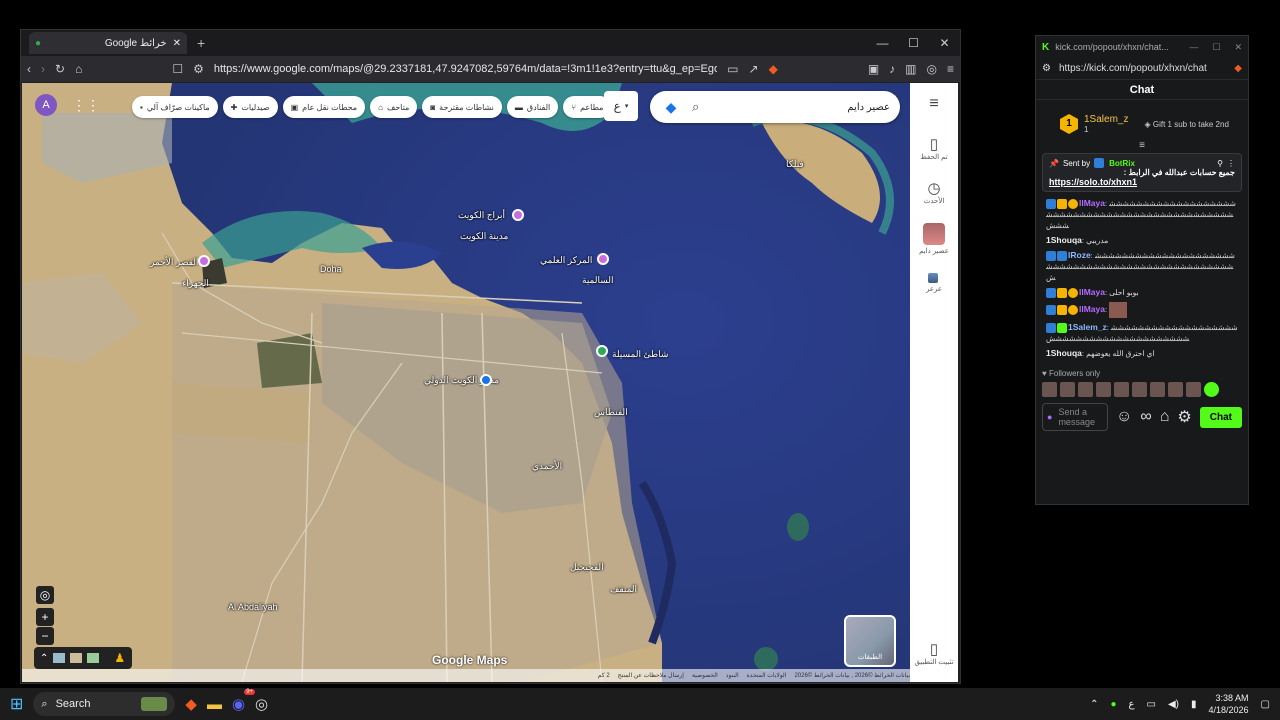 Image resolution: width=1280 pixels, height=720 pixels. Describe the element at coordinates (191, 704) in the screenshot. I see `brave-browser-icon: ◆` at that location.